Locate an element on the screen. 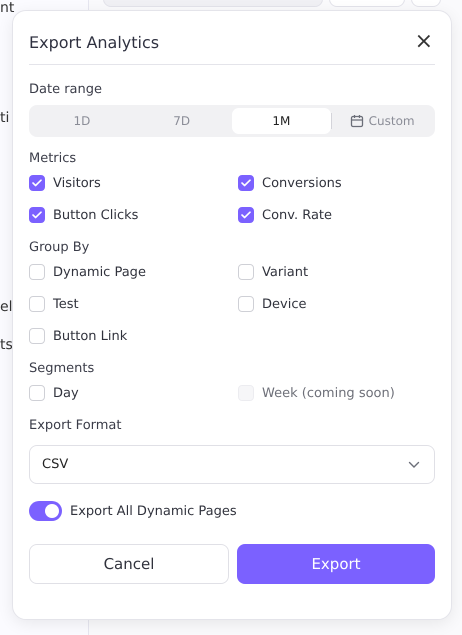 The width and height of the screenshot is (462, 635). calendar-icon is located at coordinates (357, 121).